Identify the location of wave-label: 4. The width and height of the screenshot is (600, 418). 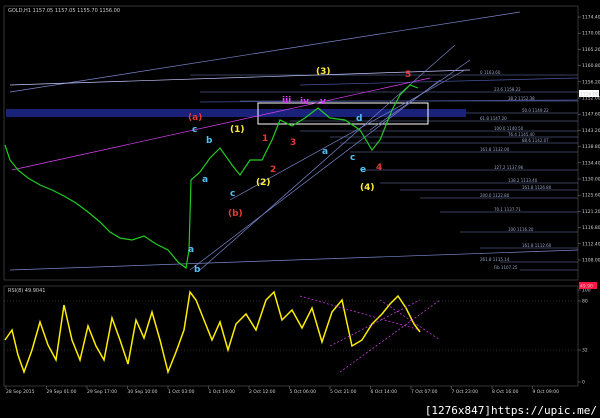
(379, 168).